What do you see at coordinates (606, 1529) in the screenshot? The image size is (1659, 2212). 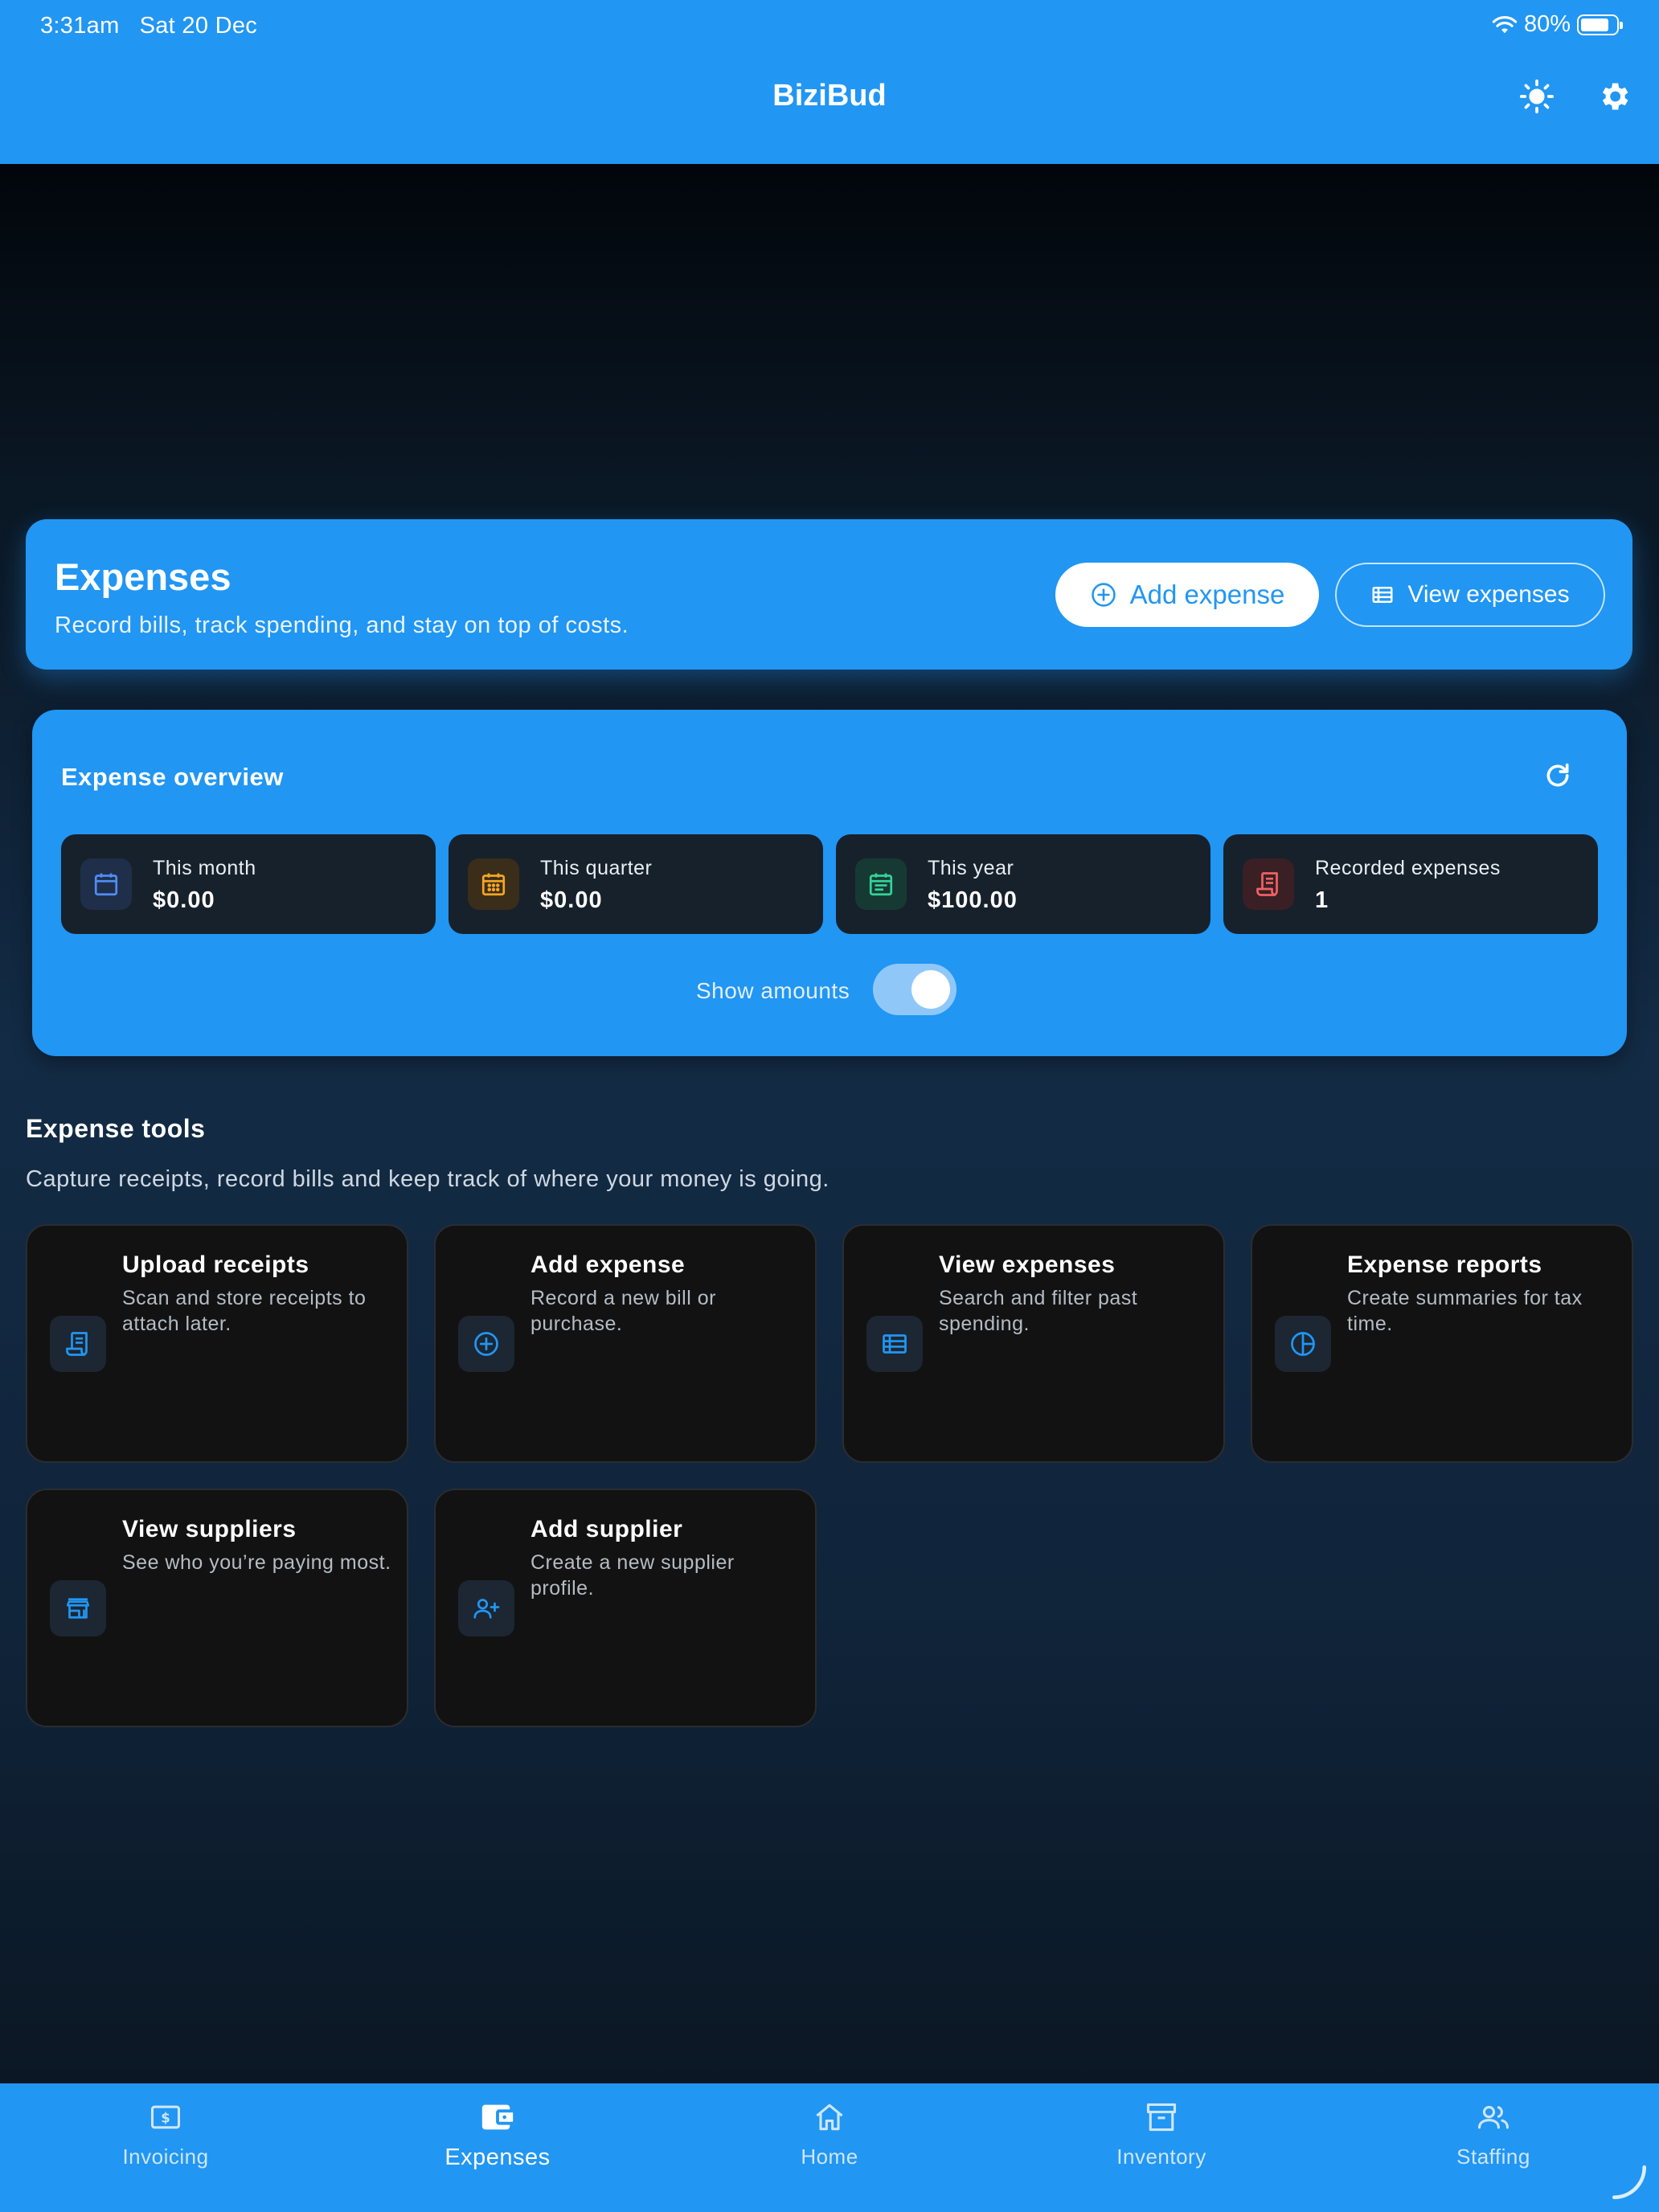 I see `tile-title: Add supplier` at bounding box center [606, 1529].